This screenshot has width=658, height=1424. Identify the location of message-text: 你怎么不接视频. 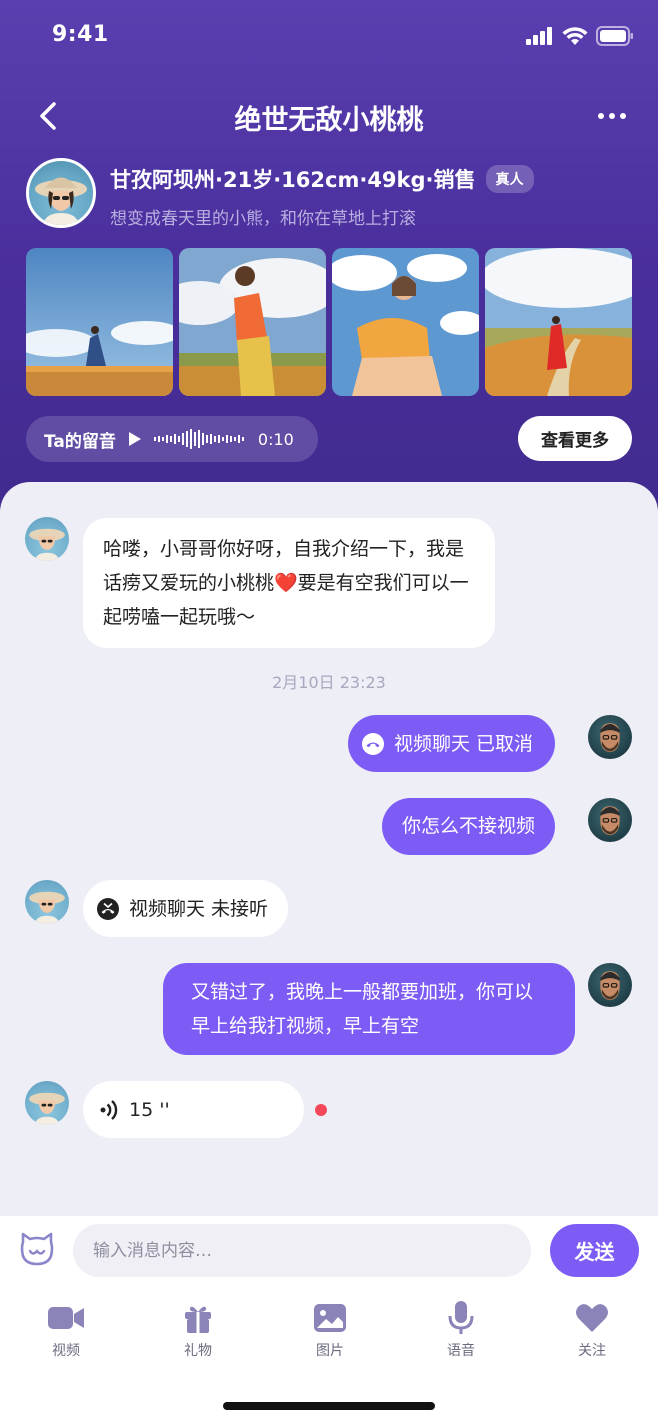
(469, 826).